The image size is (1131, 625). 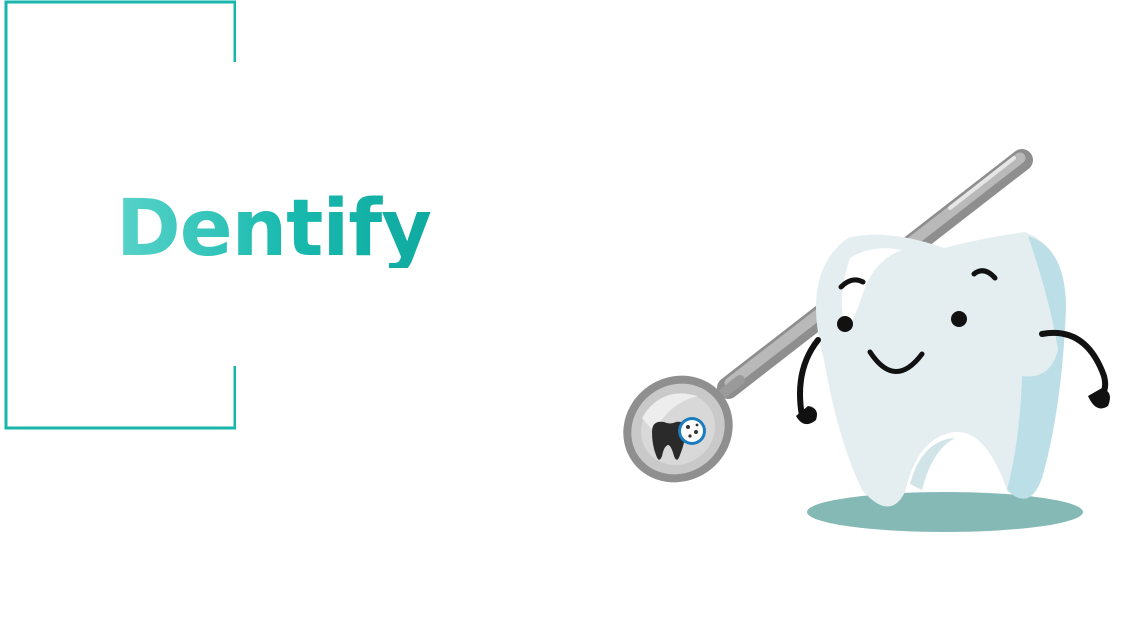 I want to click on page-title: Dentify, so click(x=274, y=229).